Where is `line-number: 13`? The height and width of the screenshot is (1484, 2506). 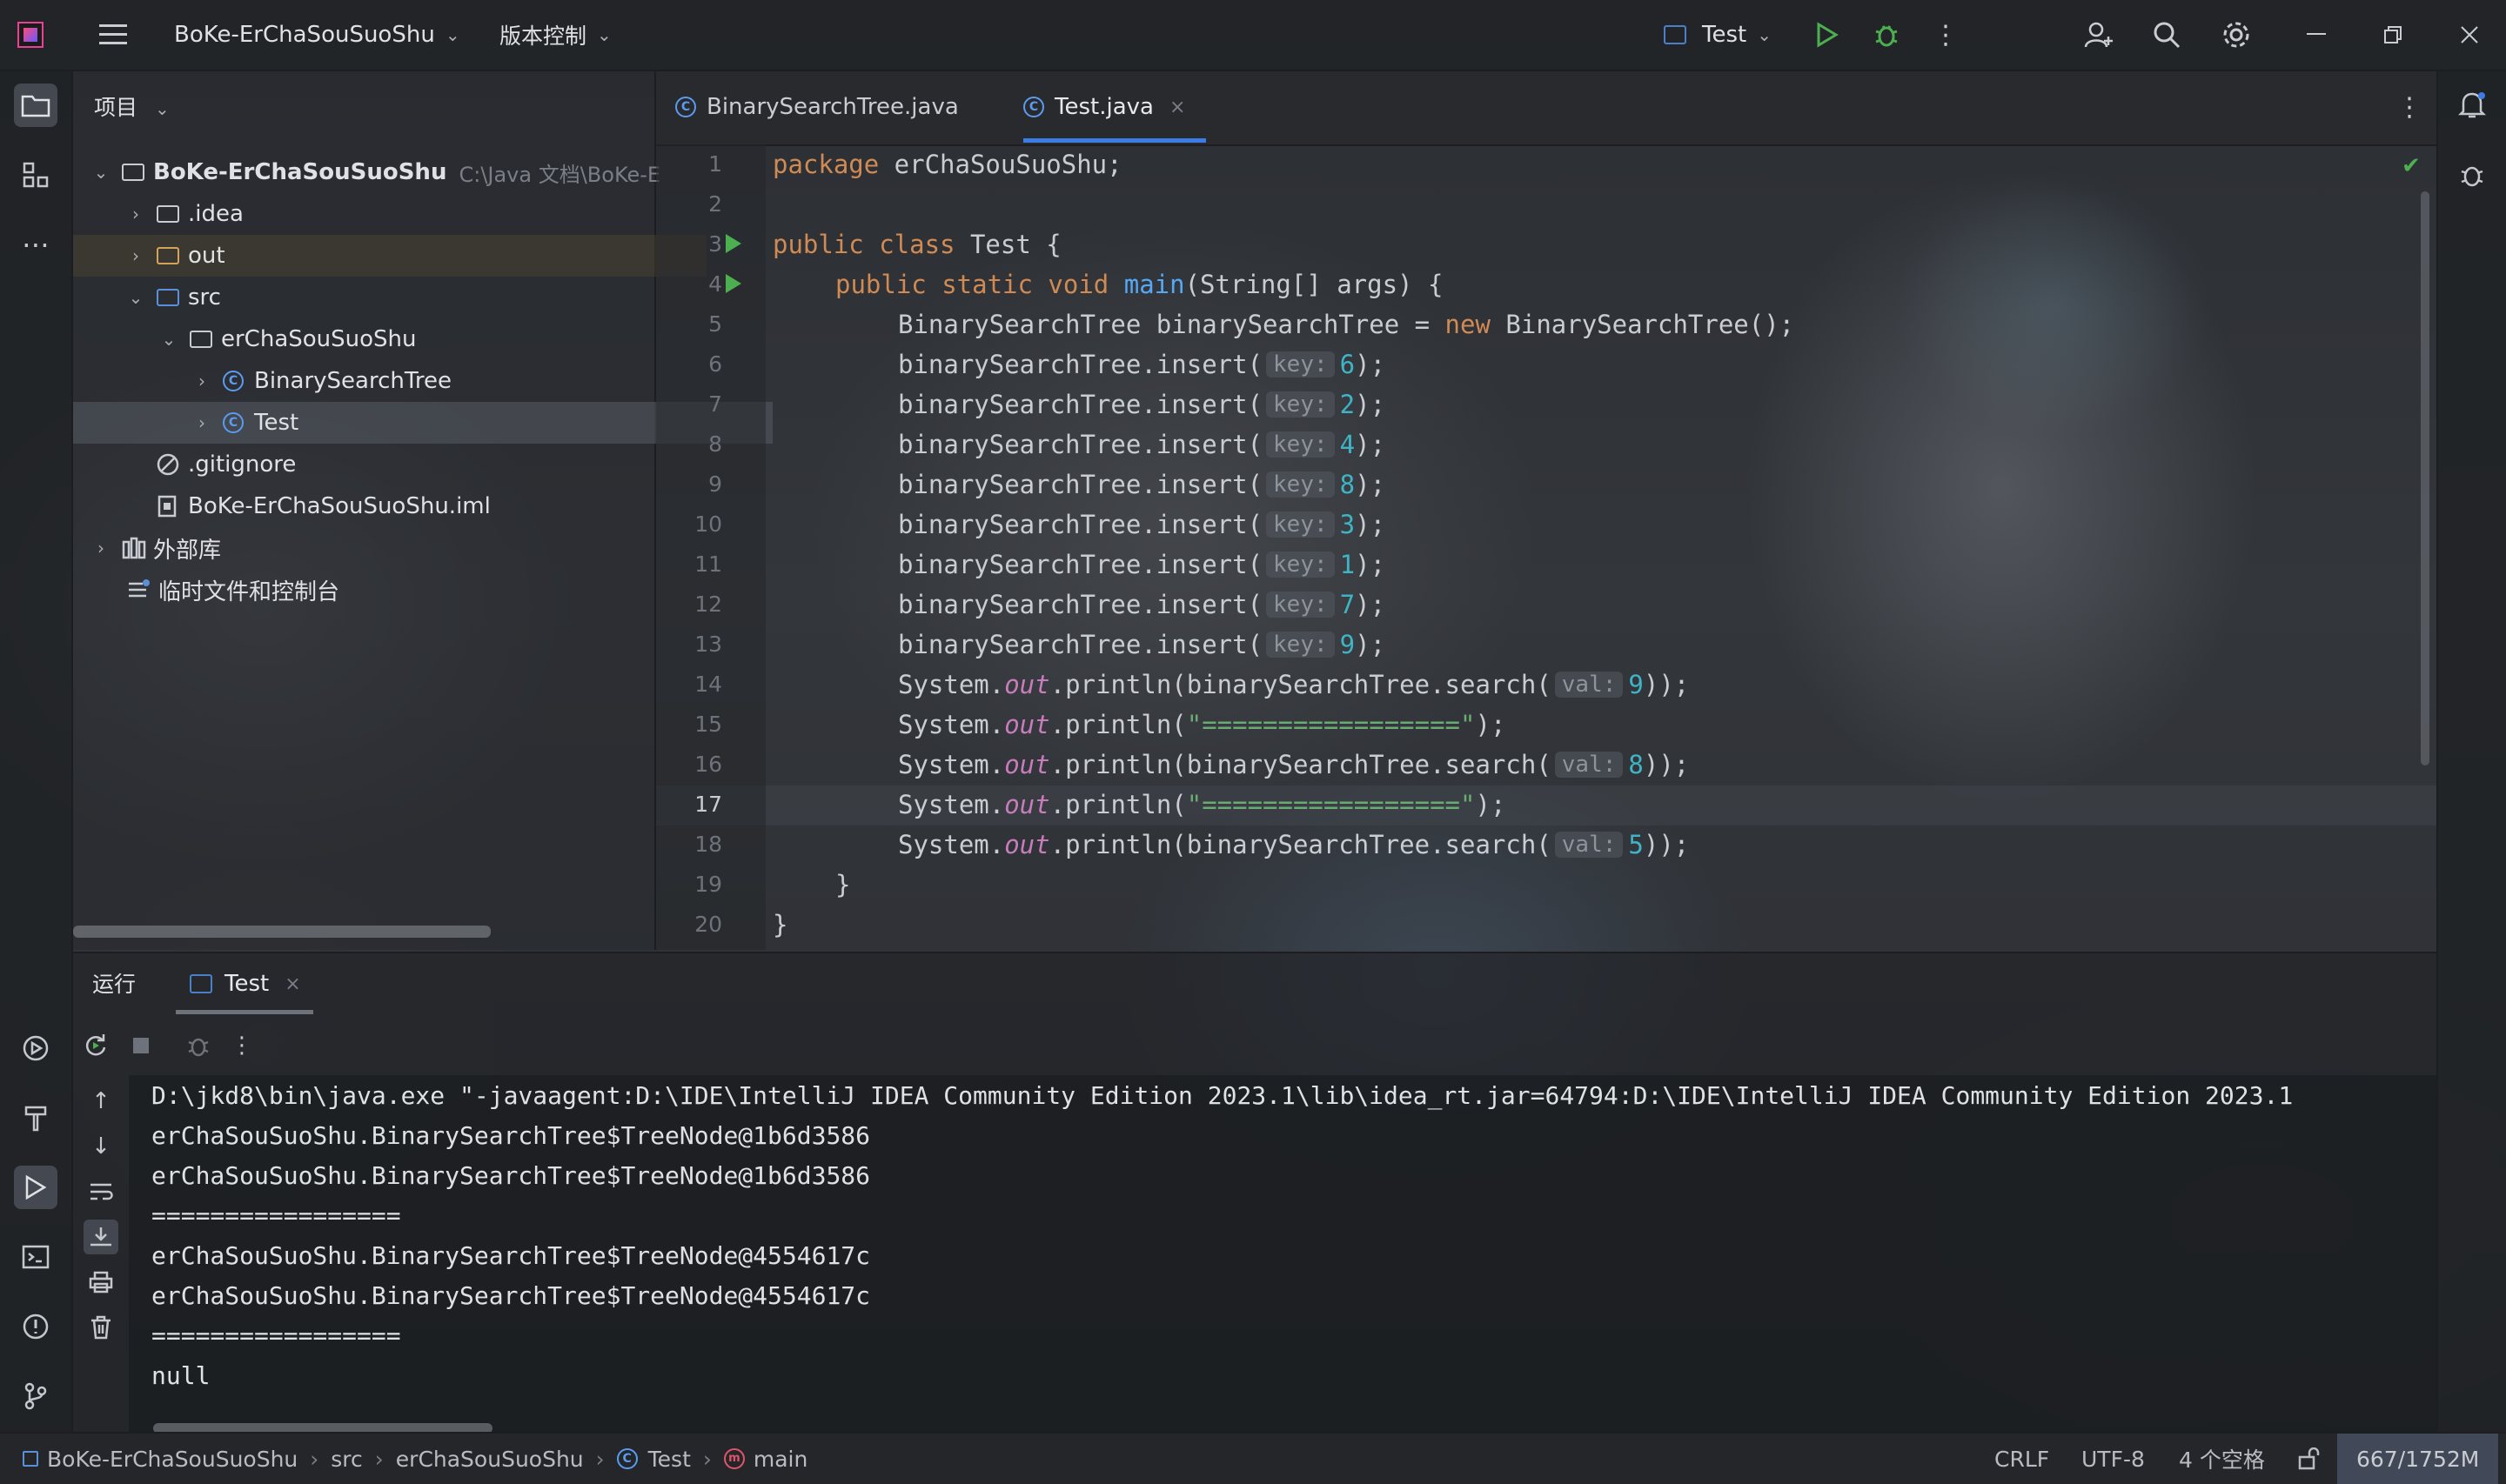
line-number: 13 is located at coordinates (708, 644).